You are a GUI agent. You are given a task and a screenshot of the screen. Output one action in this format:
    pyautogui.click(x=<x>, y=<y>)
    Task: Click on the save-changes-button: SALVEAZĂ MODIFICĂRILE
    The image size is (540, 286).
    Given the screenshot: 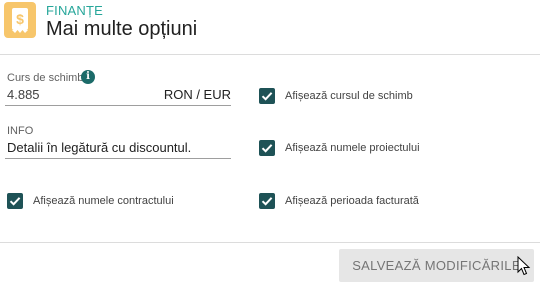 What is the action you would take?
    pyautogui.click(x=436, y=265)
    